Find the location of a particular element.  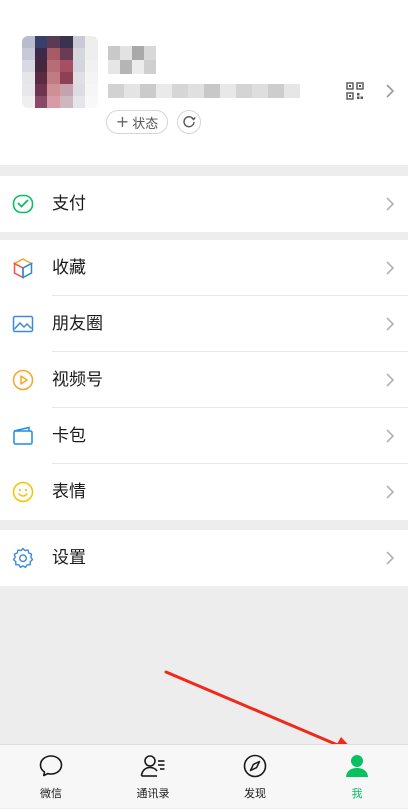

tab-me: 我 is located at coordinates (357, 777).